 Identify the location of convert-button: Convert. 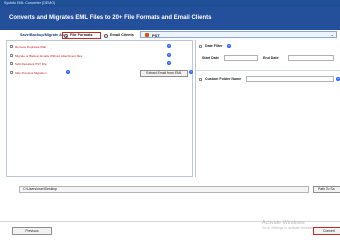
(326, 231).